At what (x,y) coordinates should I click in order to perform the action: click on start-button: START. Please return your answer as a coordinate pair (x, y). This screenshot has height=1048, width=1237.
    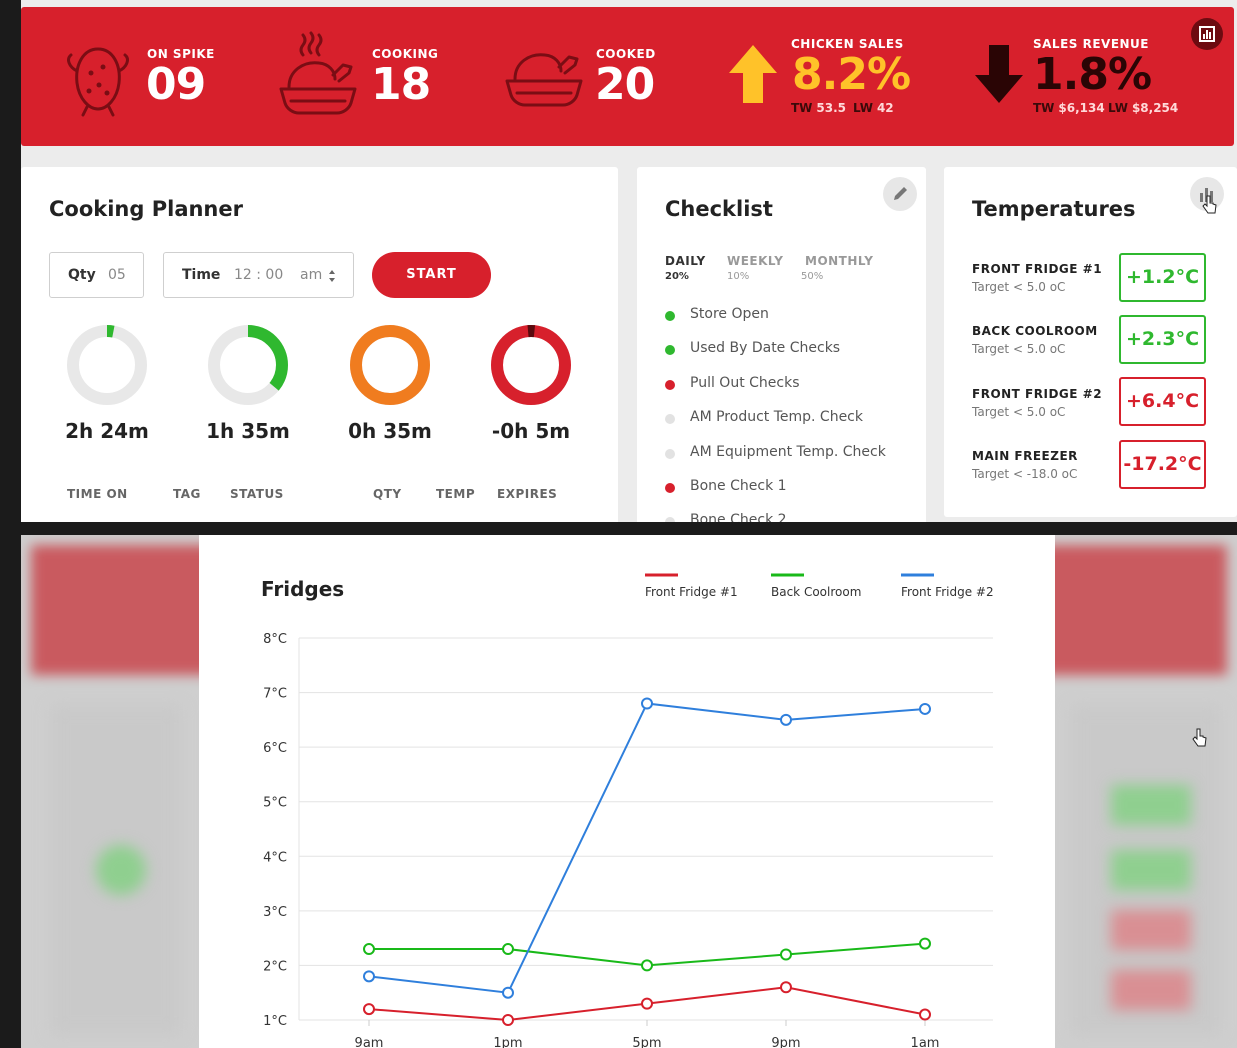
    Looking at the image, I should click on (431, 275).